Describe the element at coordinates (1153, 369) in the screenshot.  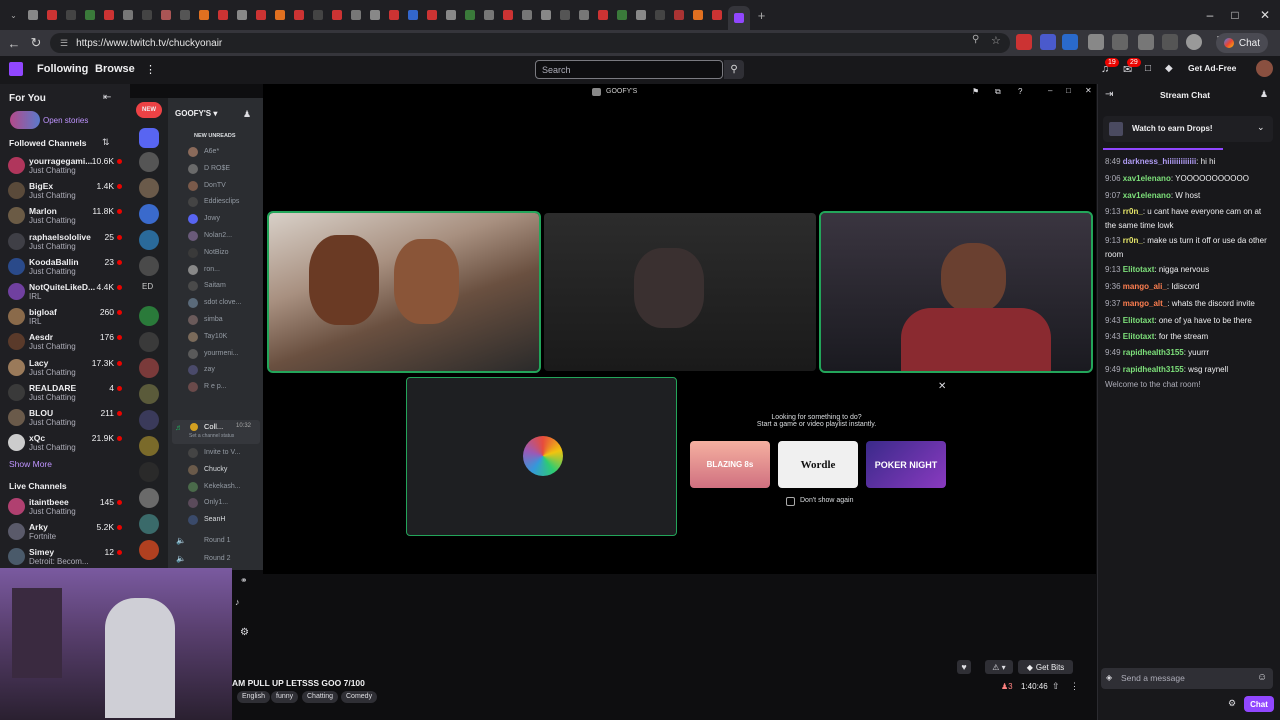
I see `message-username: rapidhealth3155` at that location.